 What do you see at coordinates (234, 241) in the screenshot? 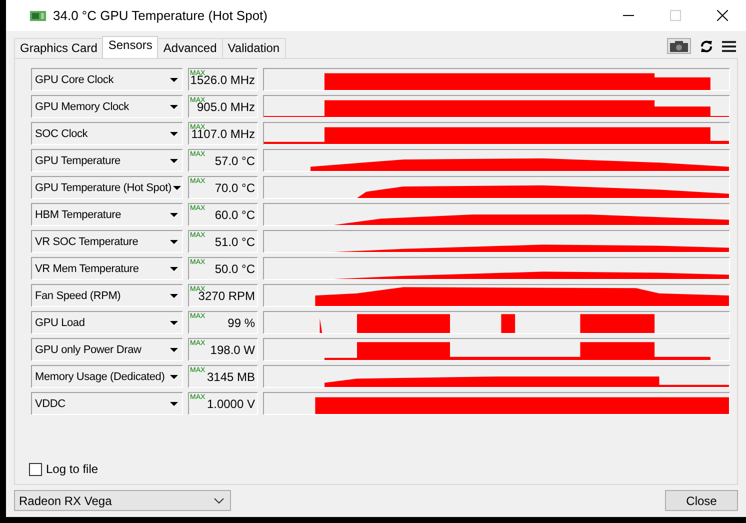
I see `sensor-value: 51.0 °C` at bounding box center [234, 241].